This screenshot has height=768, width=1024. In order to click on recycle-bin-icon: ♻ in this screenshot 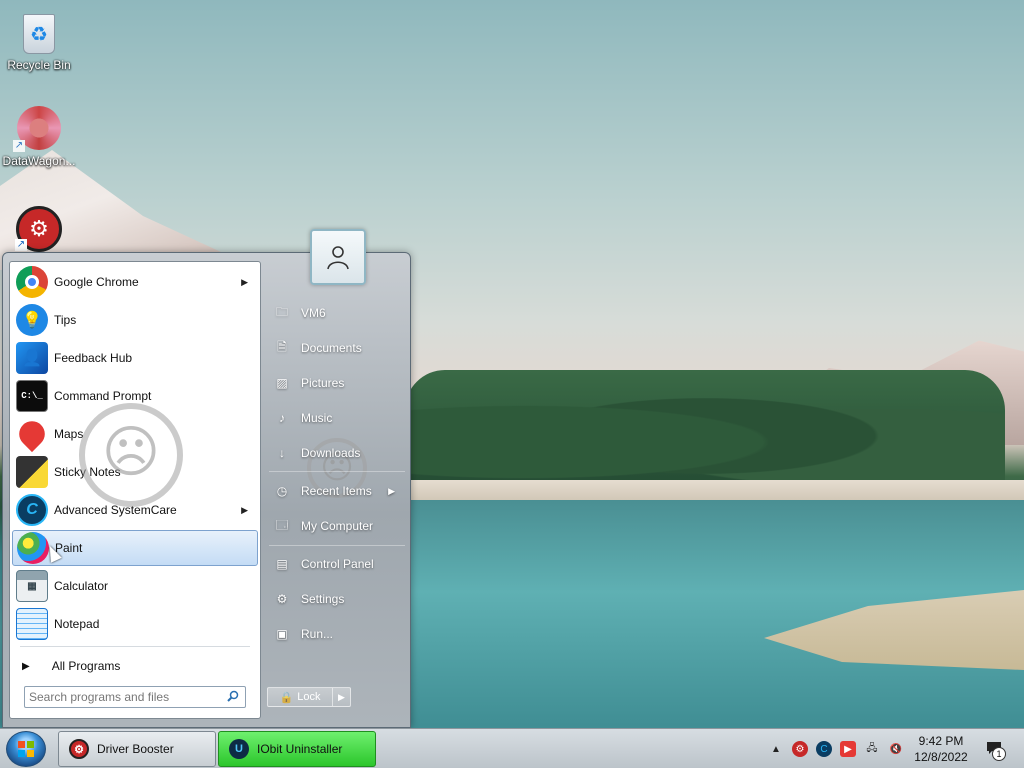, I will do `click(39, 34)`.